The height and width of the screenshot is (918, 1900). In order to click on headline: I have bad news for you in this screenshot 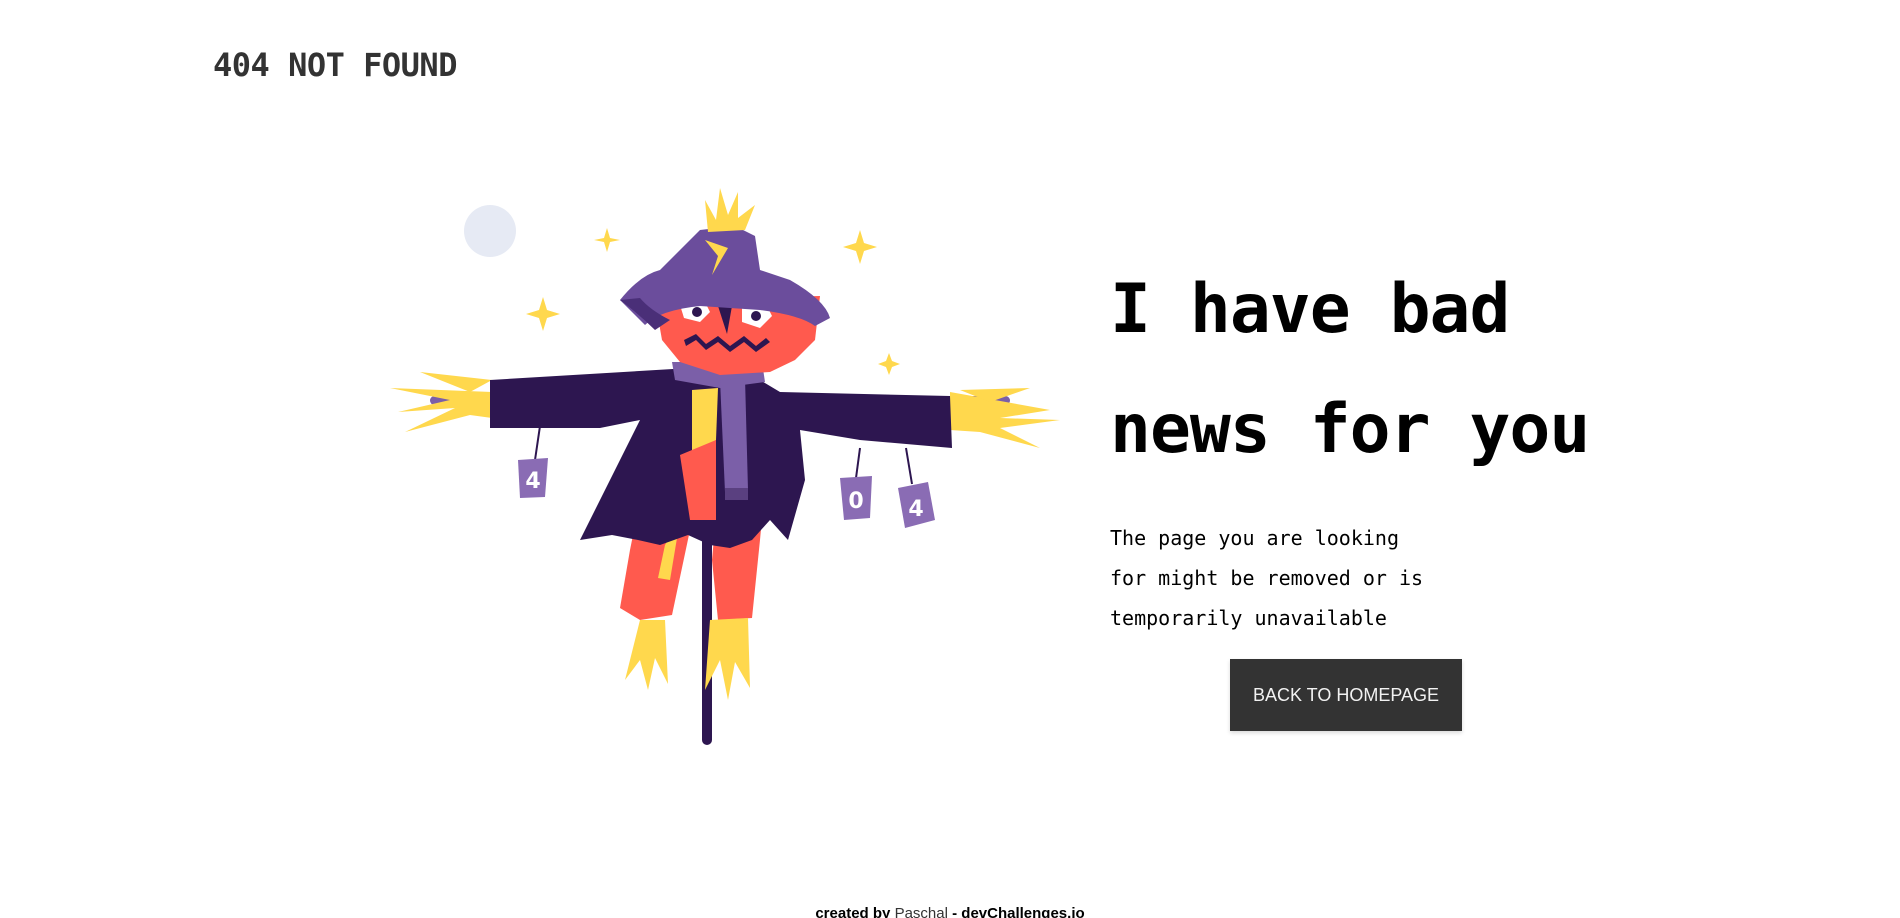, I will do `click(1350, 370)`.